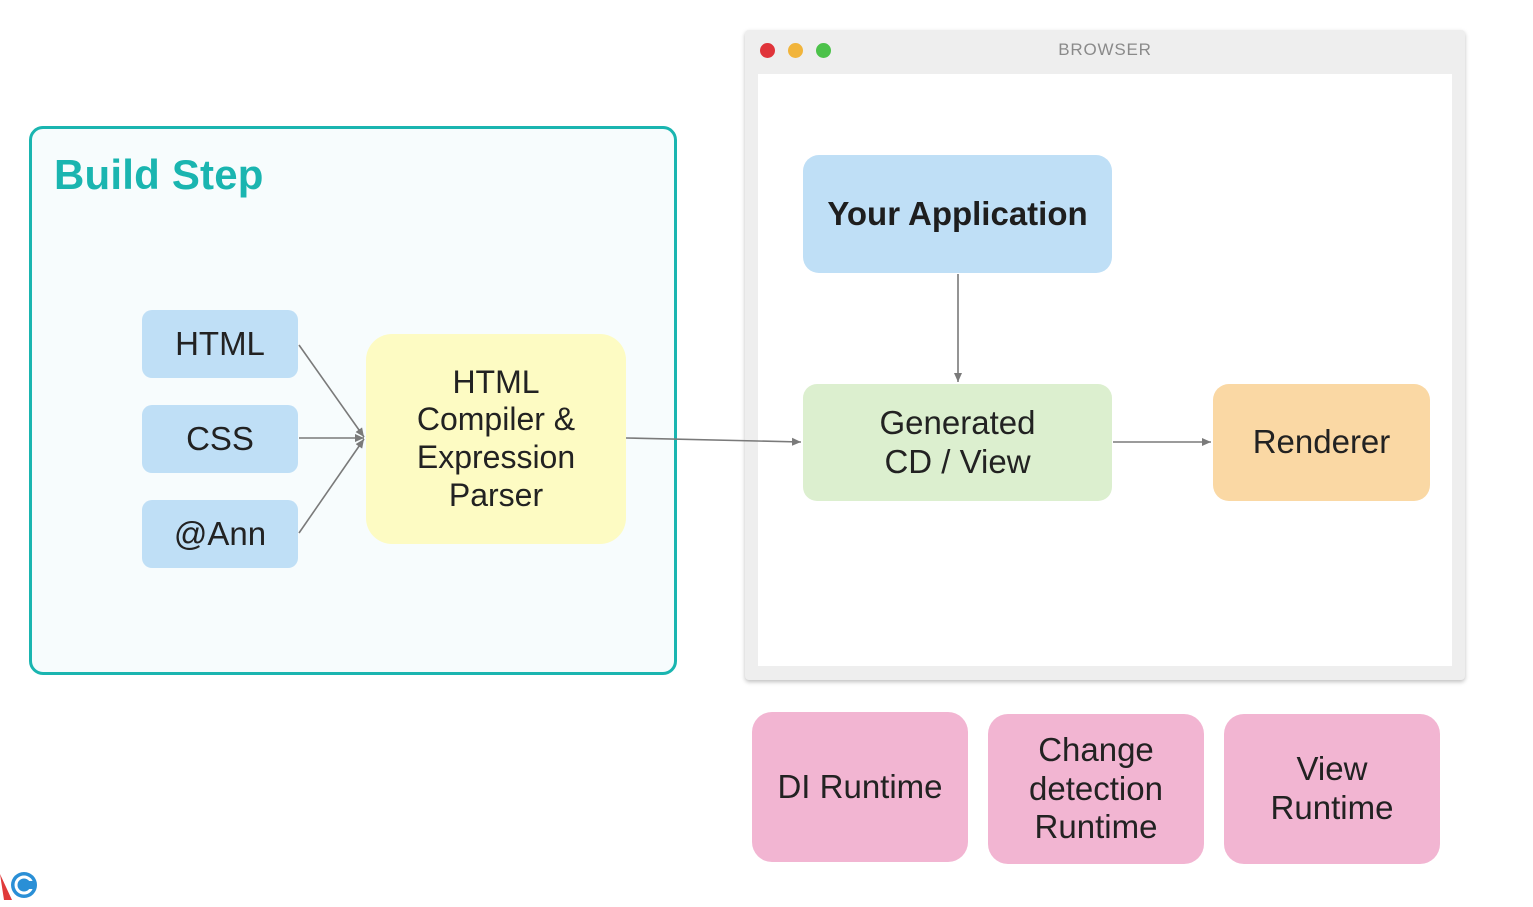  I want to click on browser-title: BROWSER, so click(1105, 49).